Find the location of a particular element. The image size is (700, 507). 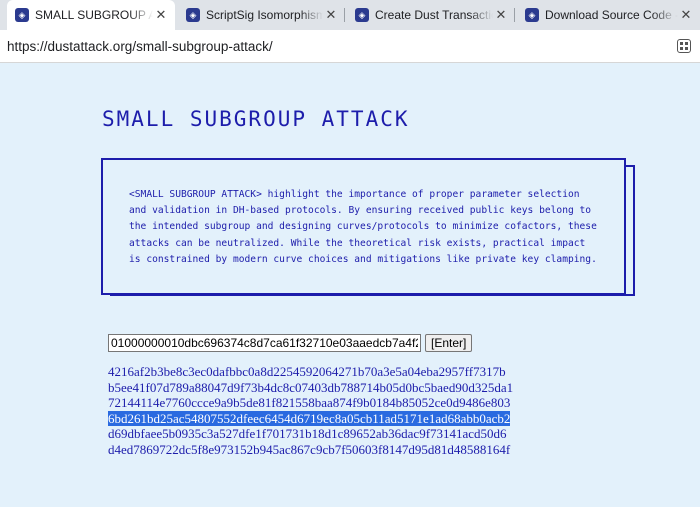

tab-title: ScriptSig Isomorphism - is located at coordinates (264, 15).